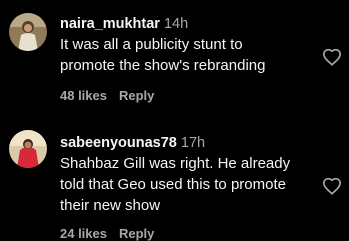 The height and width of the screenshot is (241, 349). I want to click on comment-actions: 24 likes Reply, so click(107, 233).